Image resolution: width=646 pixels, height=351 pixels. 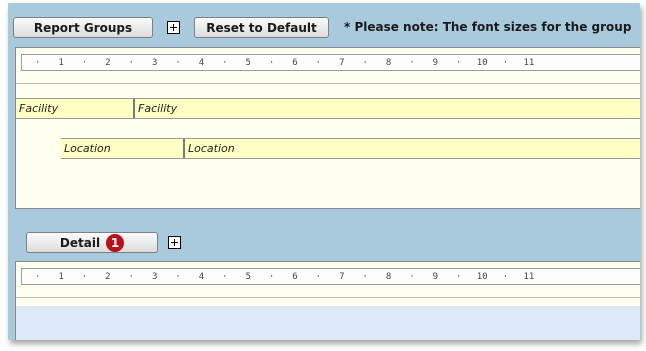 I want to click on detail-label: Detail, so click(x=80, y=242).